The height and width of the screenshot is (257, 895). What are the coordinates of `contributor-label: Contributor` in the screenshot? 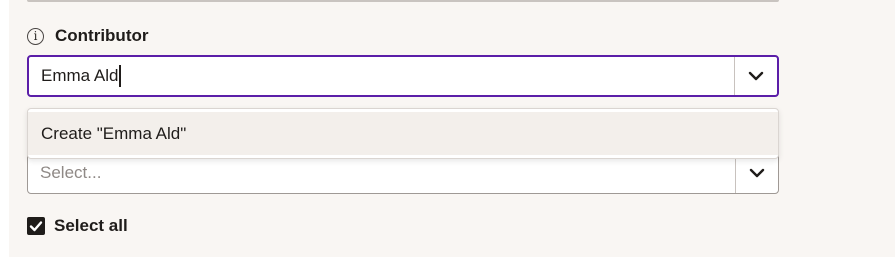 It's located at (102, 35).